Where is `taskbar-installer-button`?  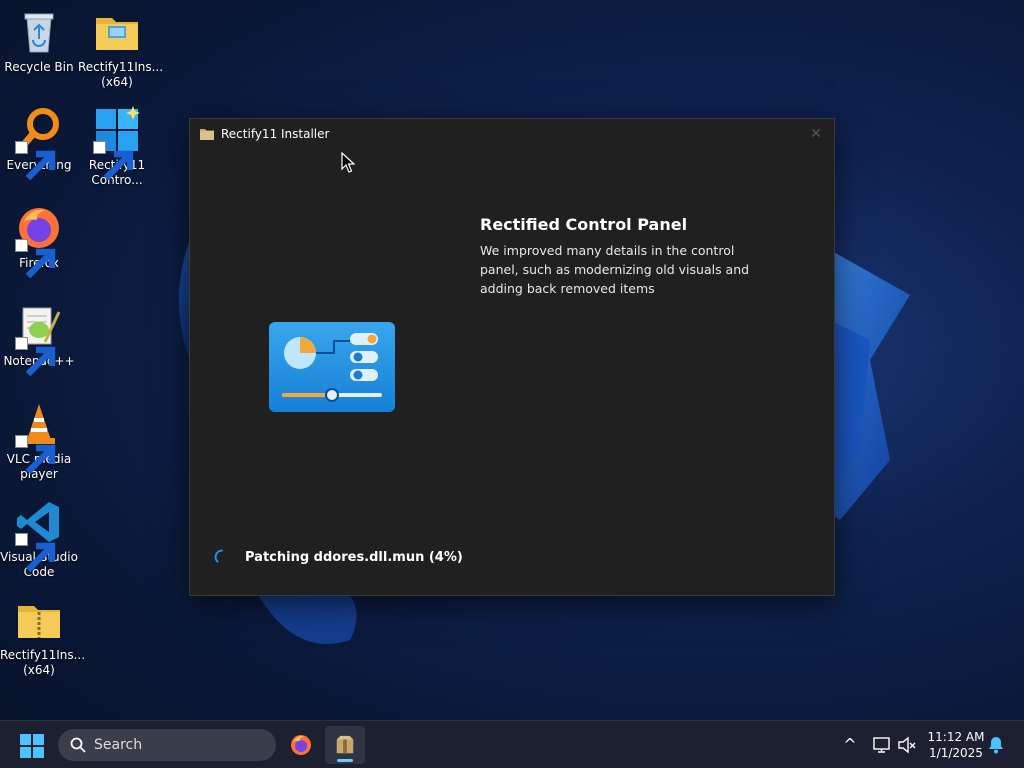 taskbar-installer-button is located at coordinates (345, 745).